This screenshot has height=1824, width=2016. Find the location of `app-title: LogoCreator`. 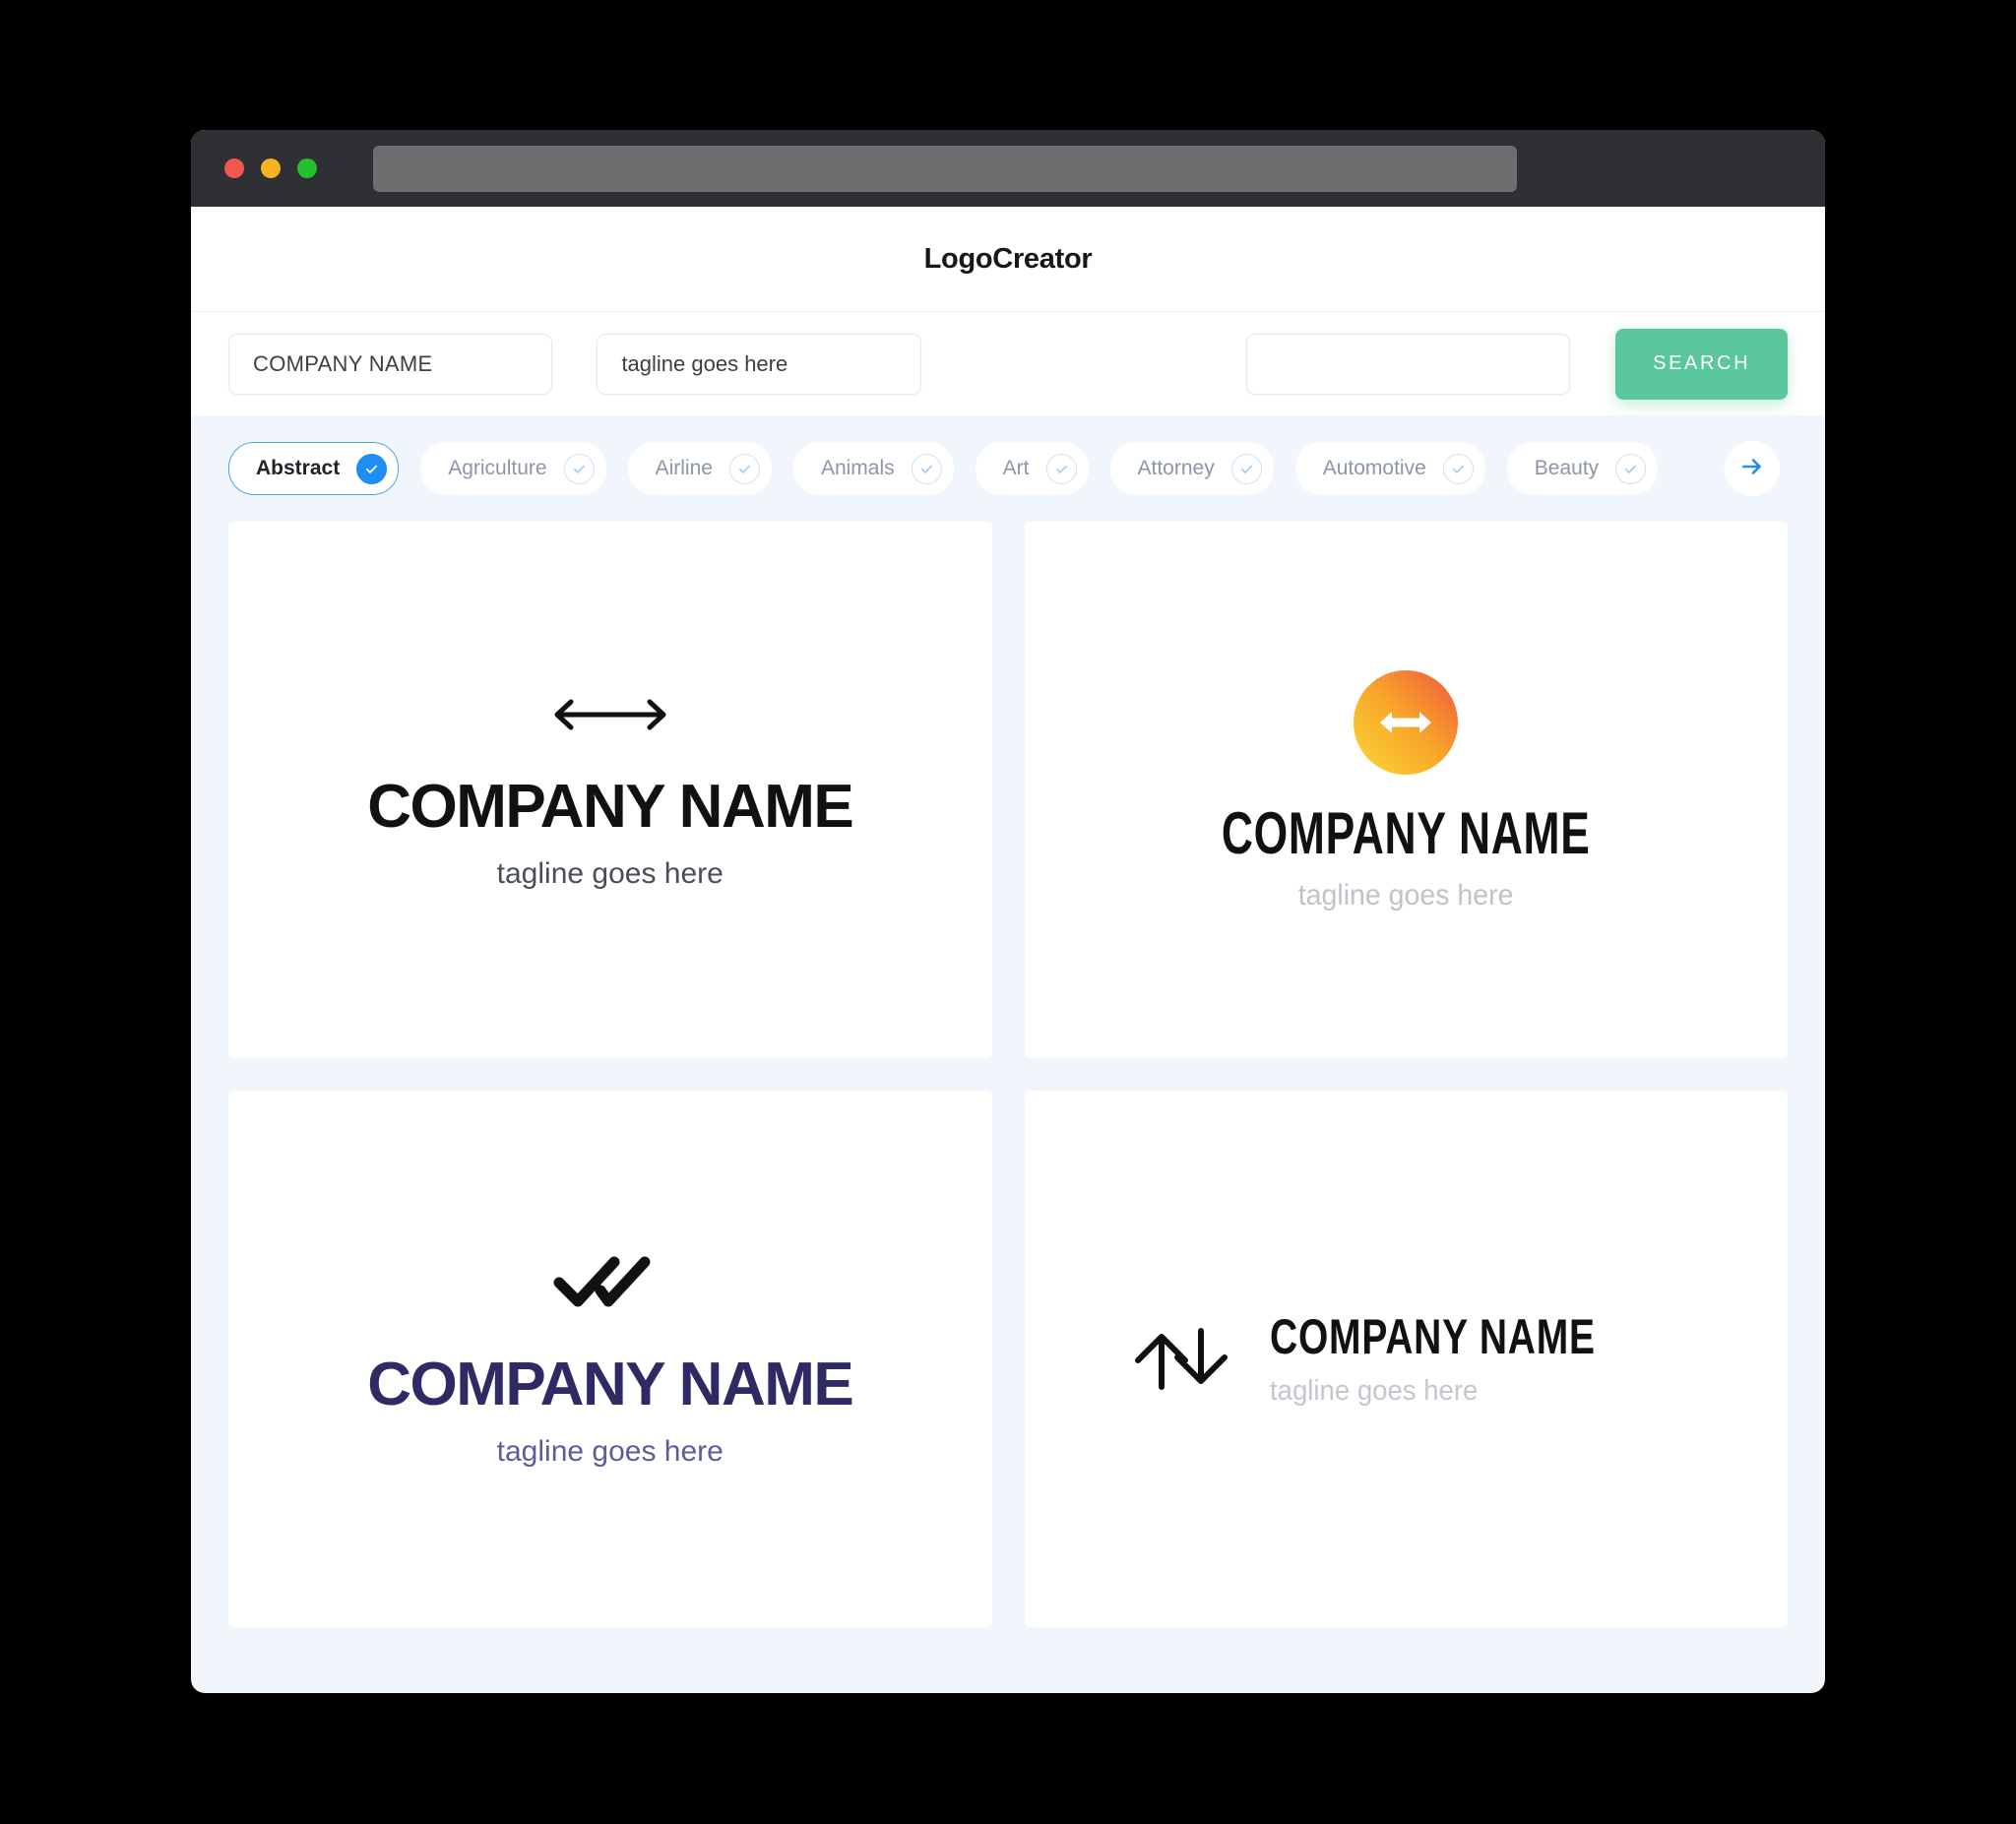

app-title: LogoCreator is located at coordinates (1008, 258).